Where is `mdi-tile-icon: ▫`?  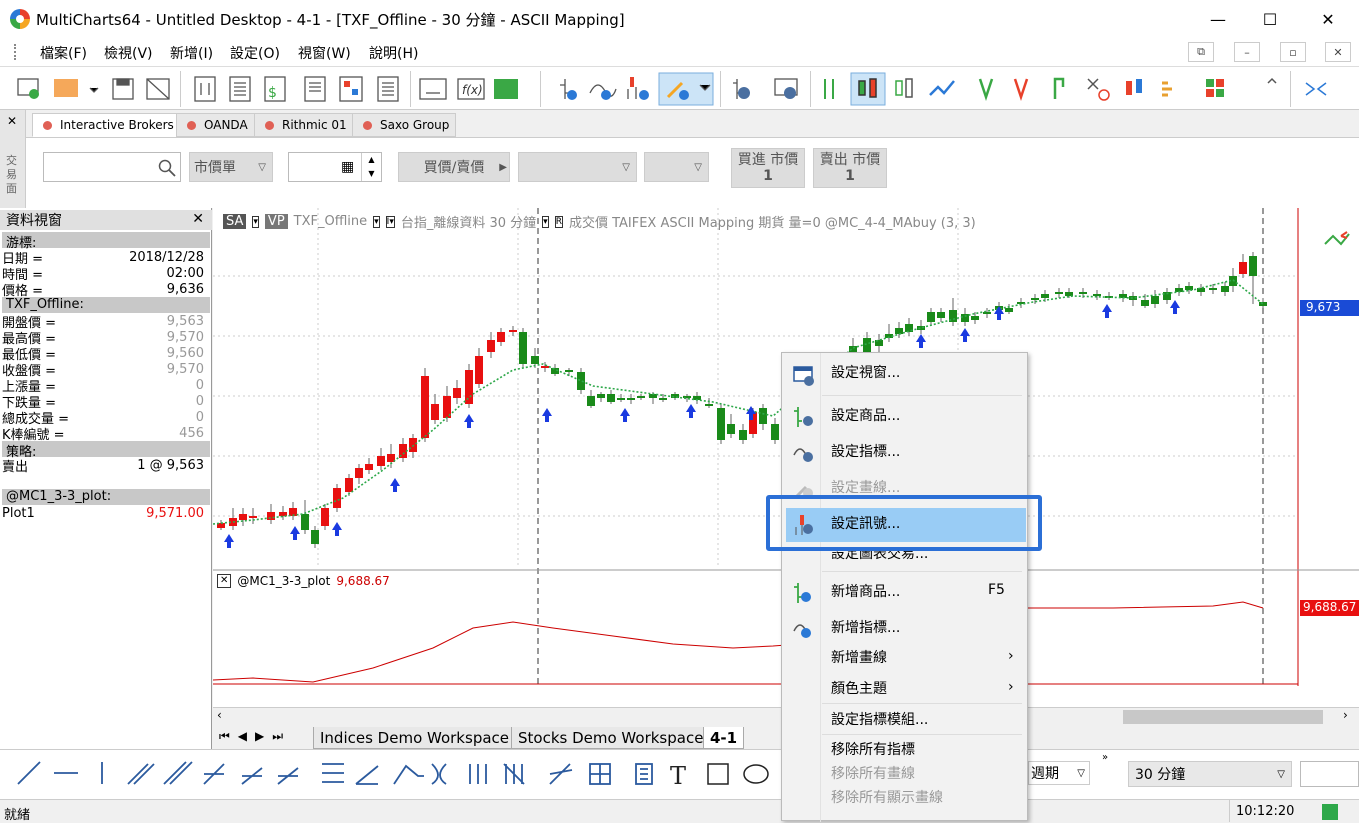 mdi-tile-icon: ▫ is located at coordinates (1293, 52).